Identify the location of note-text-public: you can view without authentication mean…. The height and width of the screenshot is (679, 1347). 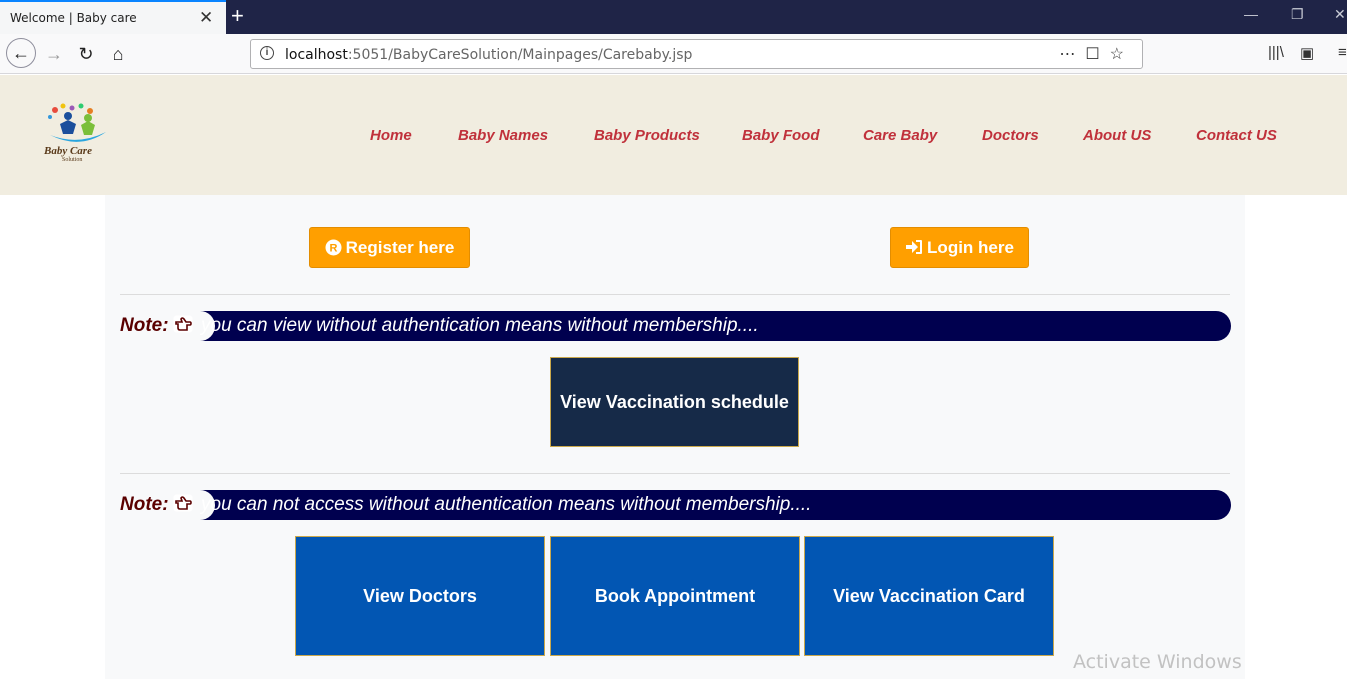
(480, 325).